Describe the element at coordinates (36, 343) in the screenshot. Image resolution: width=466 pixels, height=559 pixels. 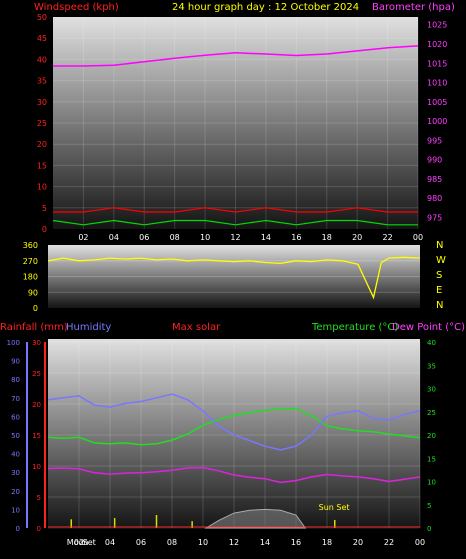
I see `rain-tick-label: 30` at that location.